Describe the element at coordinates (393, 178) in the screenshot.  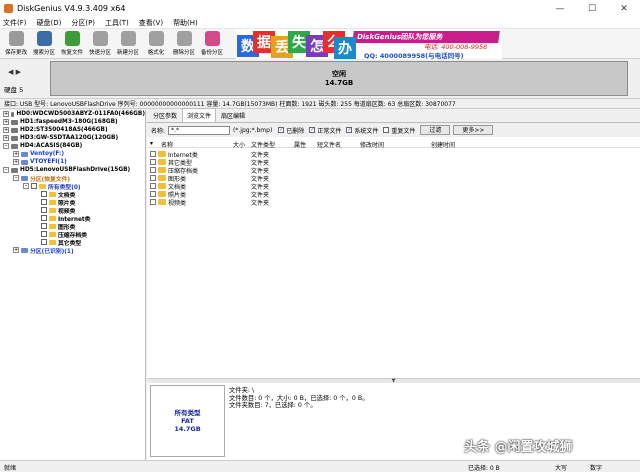
I see `file-row: 图形类 文件夹` at that location.